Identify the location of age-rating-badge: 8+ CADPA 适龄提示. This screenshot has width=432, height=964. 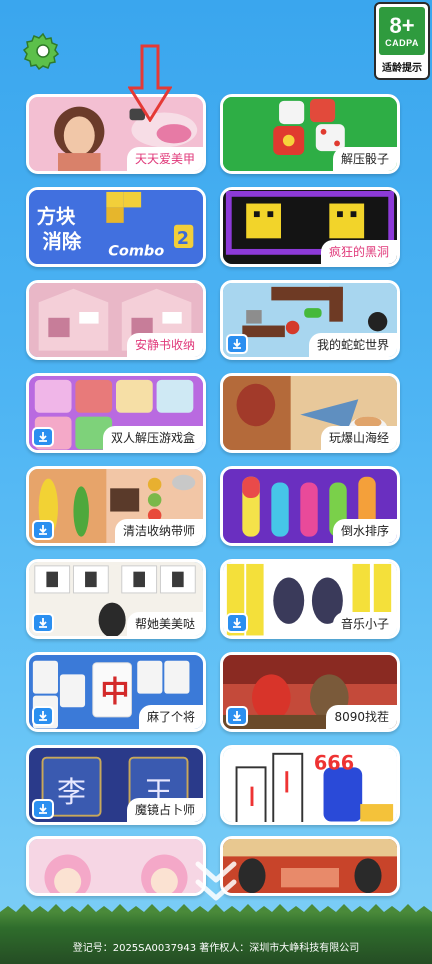
(402, 41).